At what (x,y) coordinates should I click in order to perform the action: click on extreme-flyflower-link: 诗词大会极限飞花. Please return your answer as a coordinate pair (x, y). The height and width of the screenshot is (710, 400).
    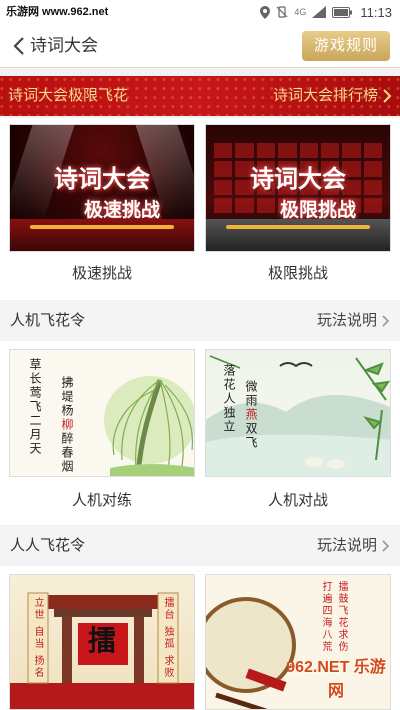
    Looking at the image, I should click on (68, 96).